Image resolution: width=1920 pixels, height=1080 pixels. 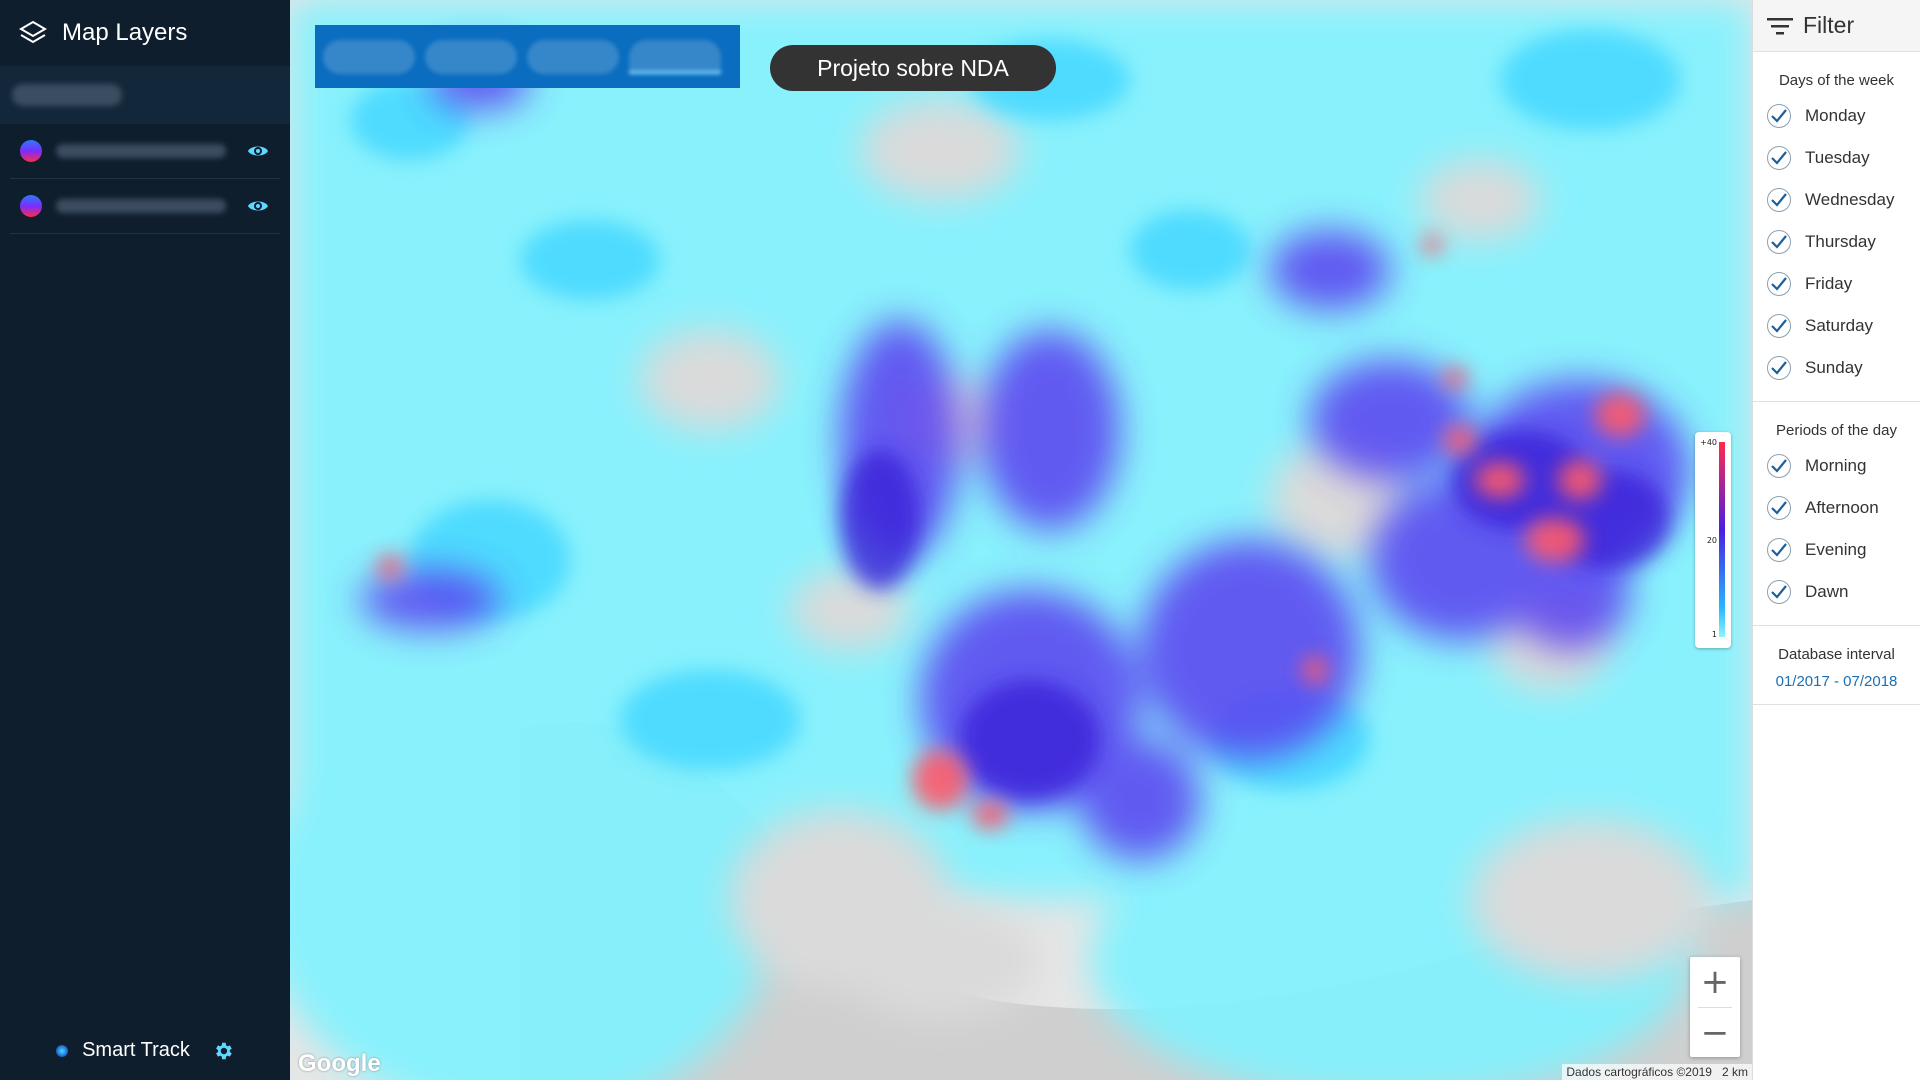 What do you see at coordinates (62, 1050) in the screenshot?
I see `status-dot-icon` at bounding box center [62, 1050].